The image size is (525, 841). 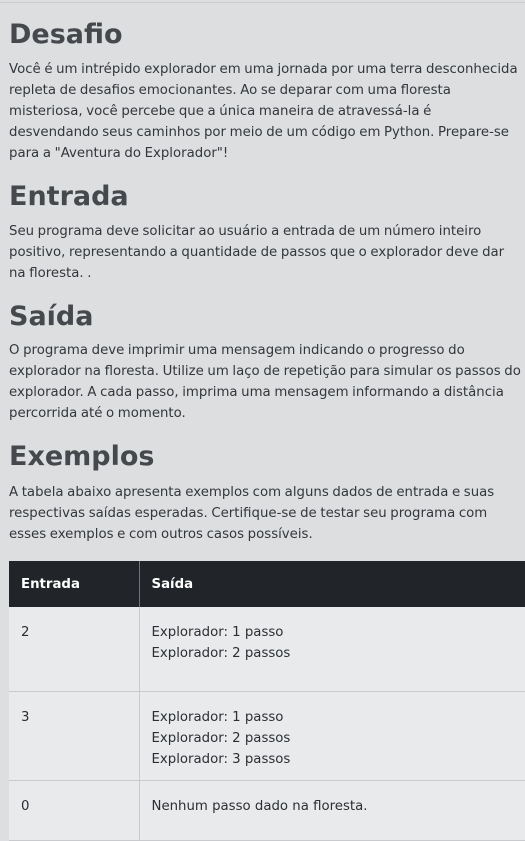 I want to click on table-header-row: Entrada Saída, so click(x=267, y=584).